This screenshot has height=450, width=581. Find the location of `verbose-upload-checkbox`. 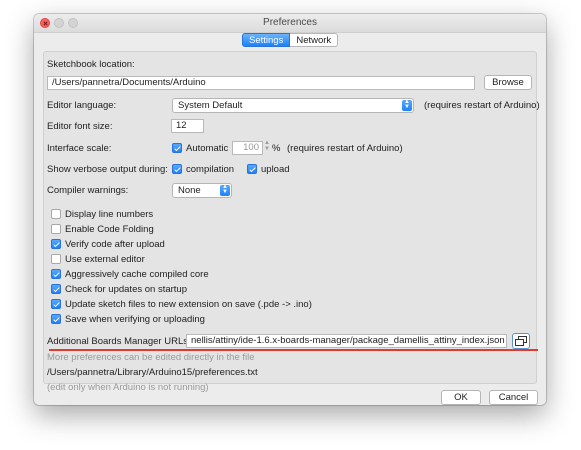

verbose-upload-checkbox is located at coordinates (252, 169).